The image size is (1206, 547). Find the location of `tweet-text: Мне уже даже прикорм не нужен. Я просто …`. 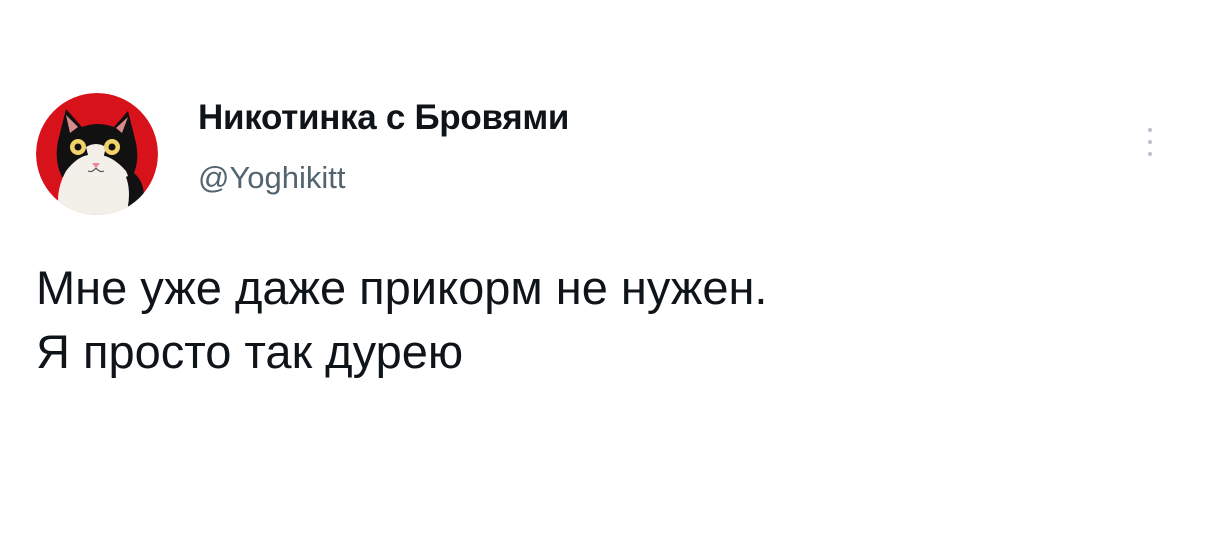

tweet-text: Мне уже даже прикорм не нужен. Я просто … is located at coordinates (401, 320).